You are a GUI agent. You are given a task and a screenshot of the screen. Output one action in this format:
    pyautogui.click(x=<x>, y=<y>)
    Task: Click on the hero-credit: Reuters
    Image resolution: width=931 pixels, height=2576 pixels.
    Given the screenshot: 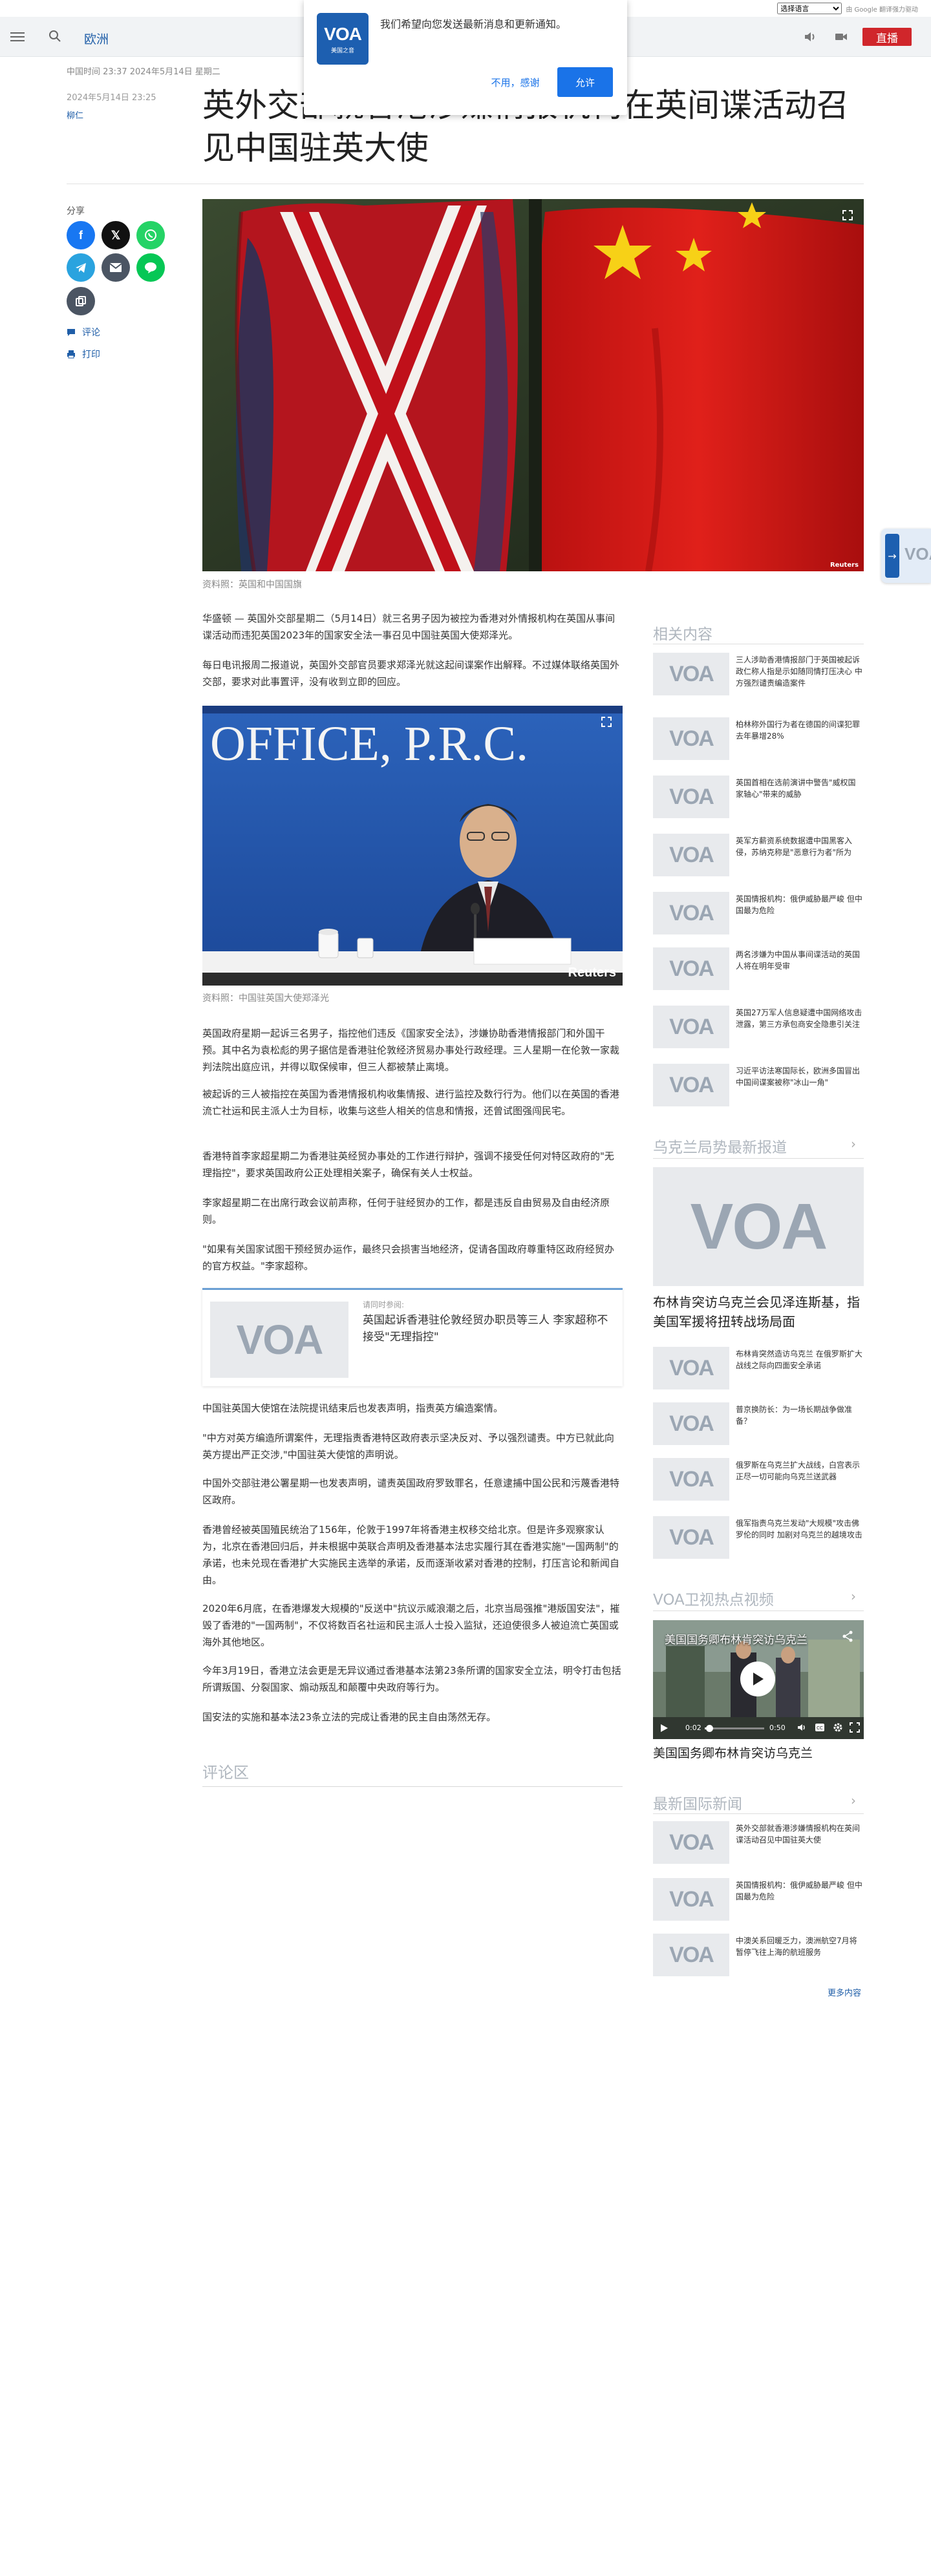 What is the action you would take?
    pyautogui.click(x=844, y=565)
    